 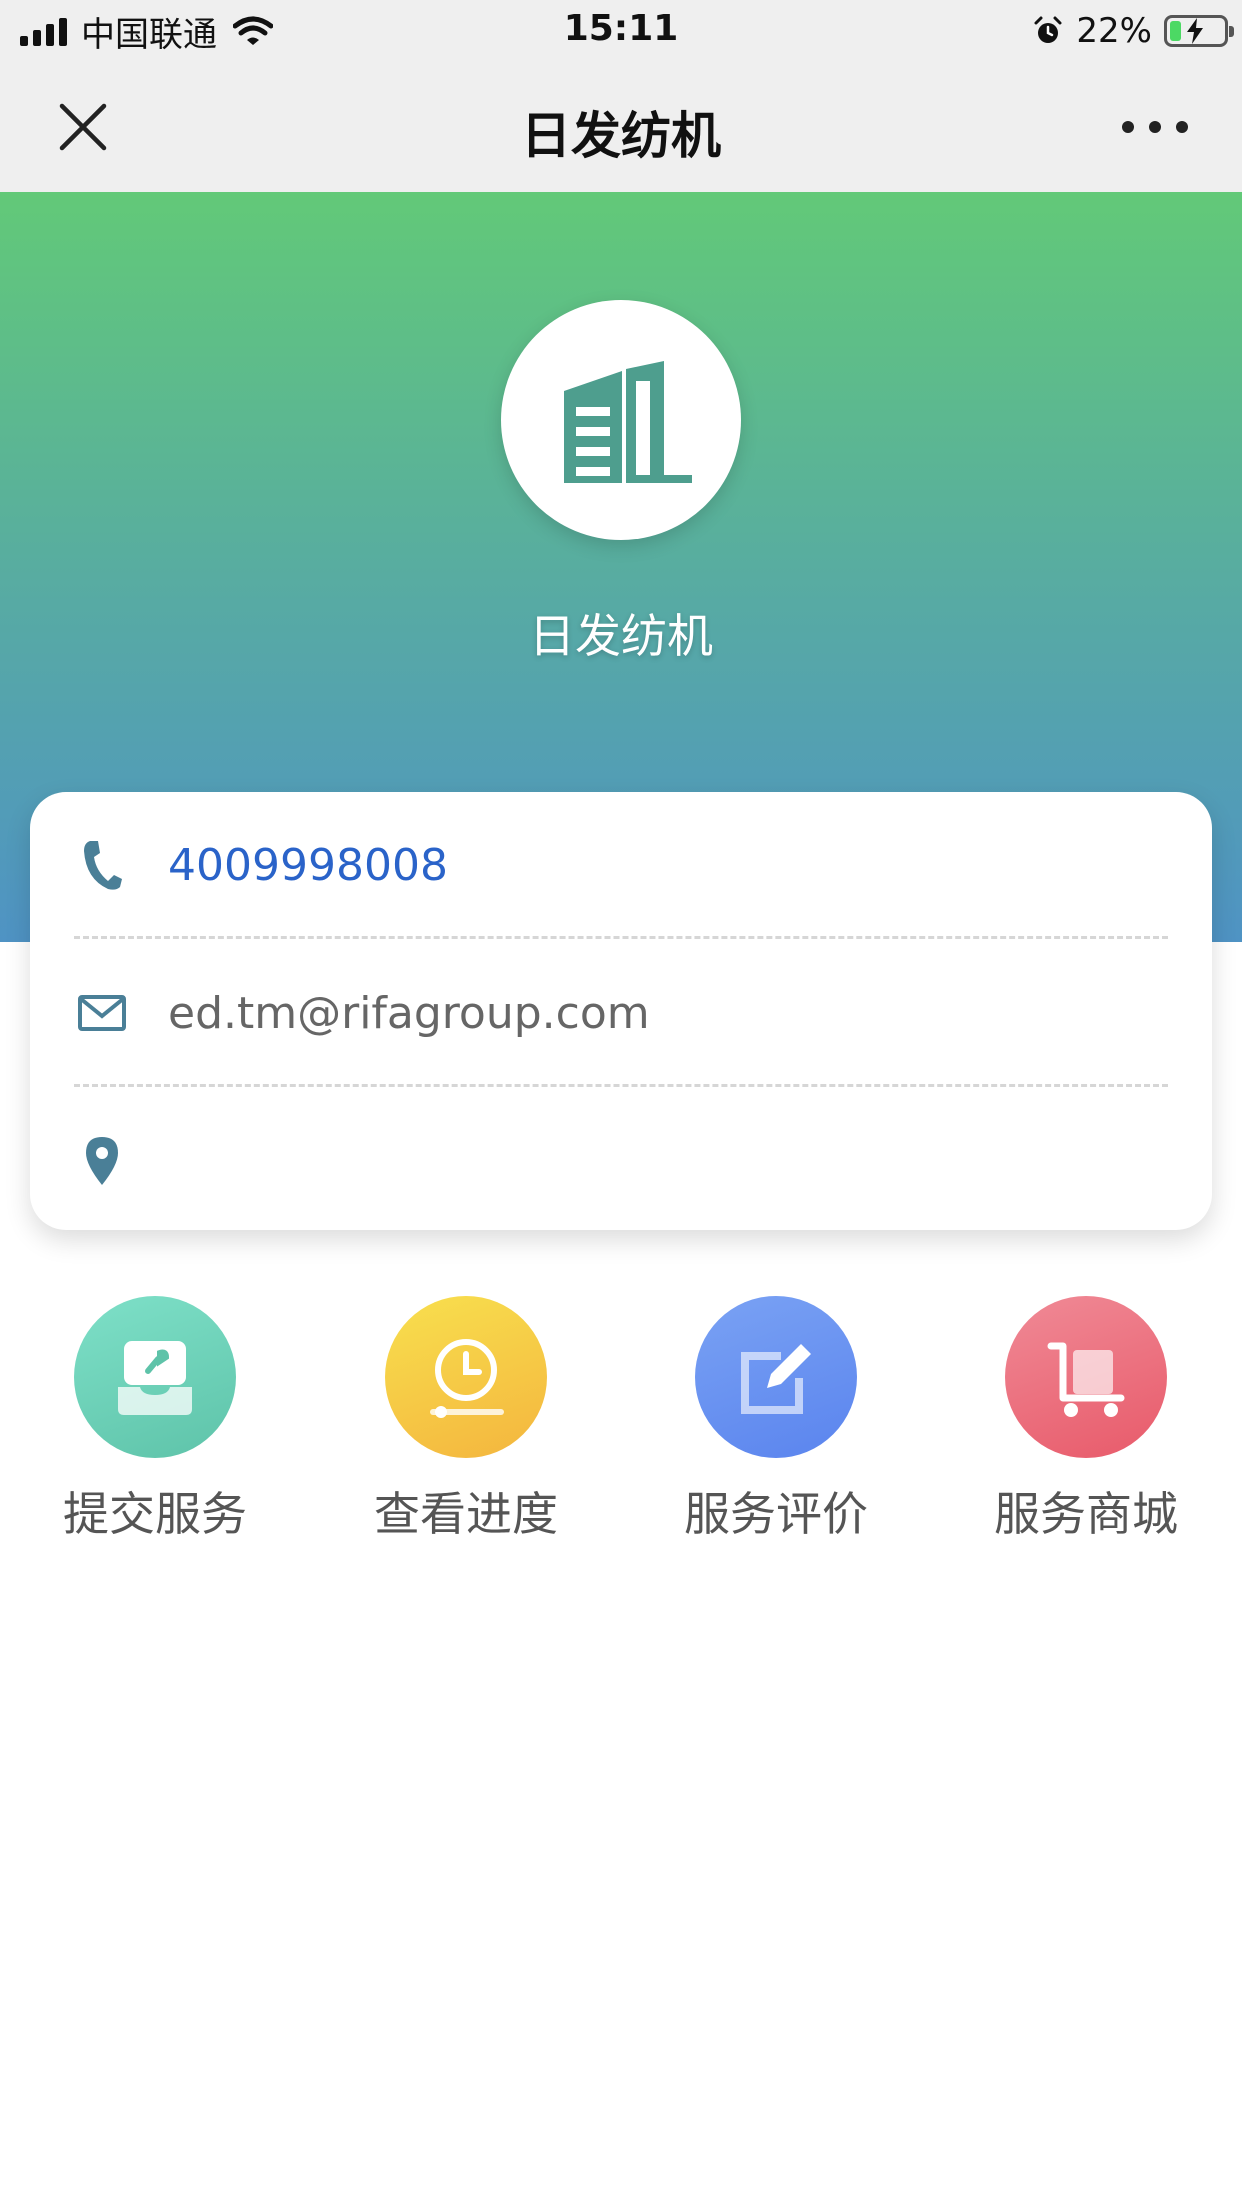 What do you see at coordinates (621, 31) in the screenshot?
I see `status-bar: 中国联通 15:11 22%` at bounding box center [621, 31].